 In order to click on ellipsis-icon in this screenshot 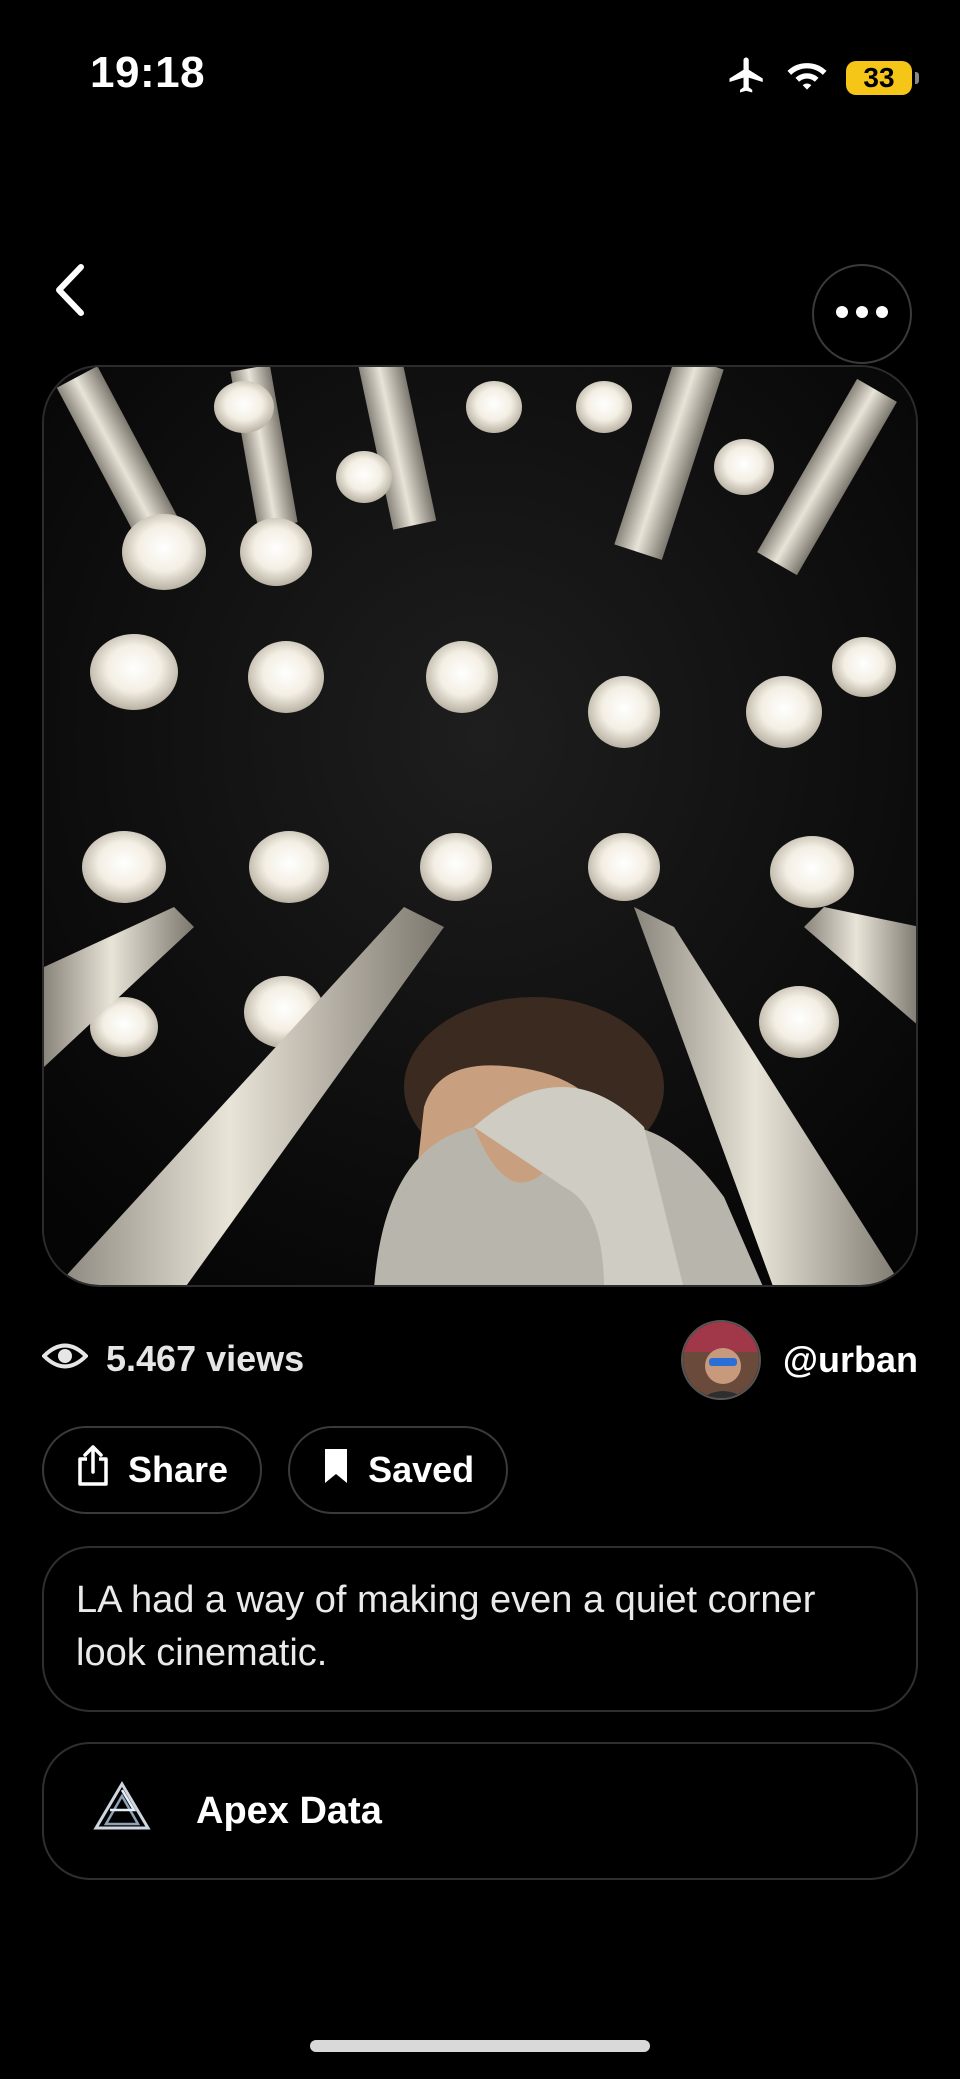, I will do `click(862, 314)`.